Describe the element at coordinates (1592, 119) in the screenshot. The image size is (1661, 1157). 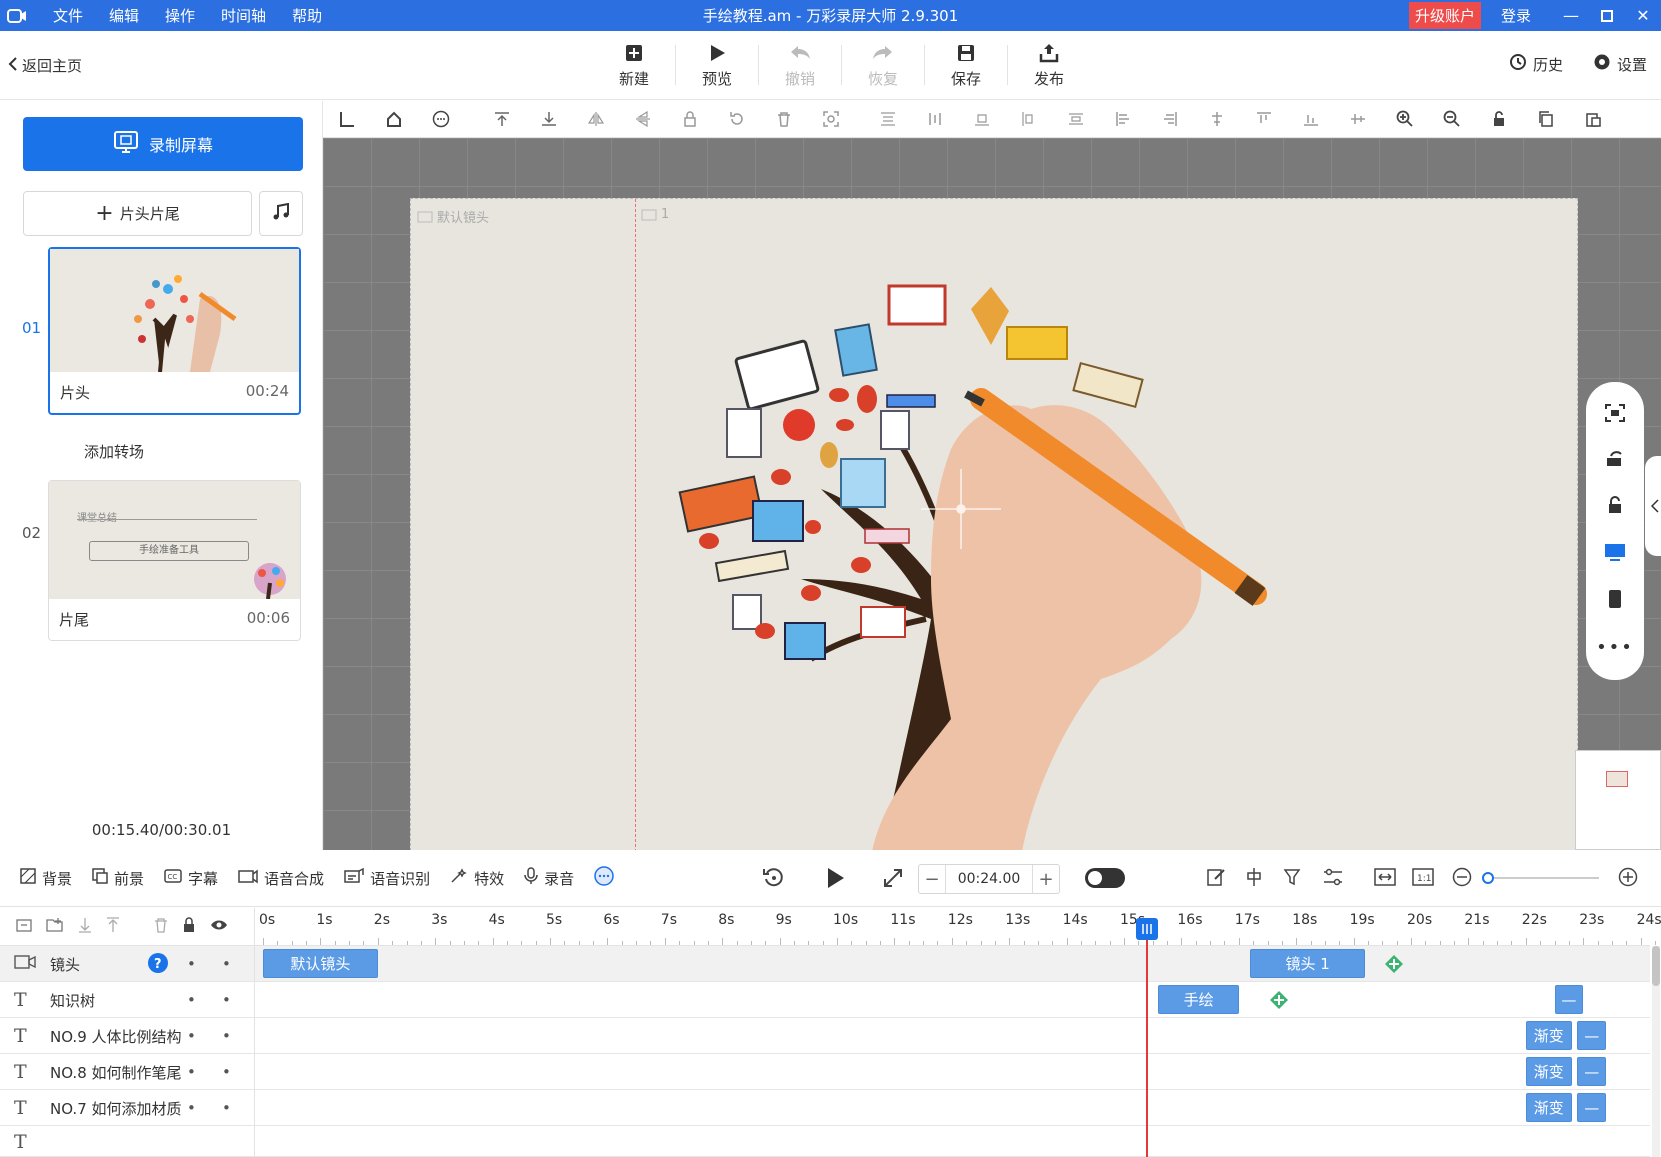
I see `paste-icon` at that location.